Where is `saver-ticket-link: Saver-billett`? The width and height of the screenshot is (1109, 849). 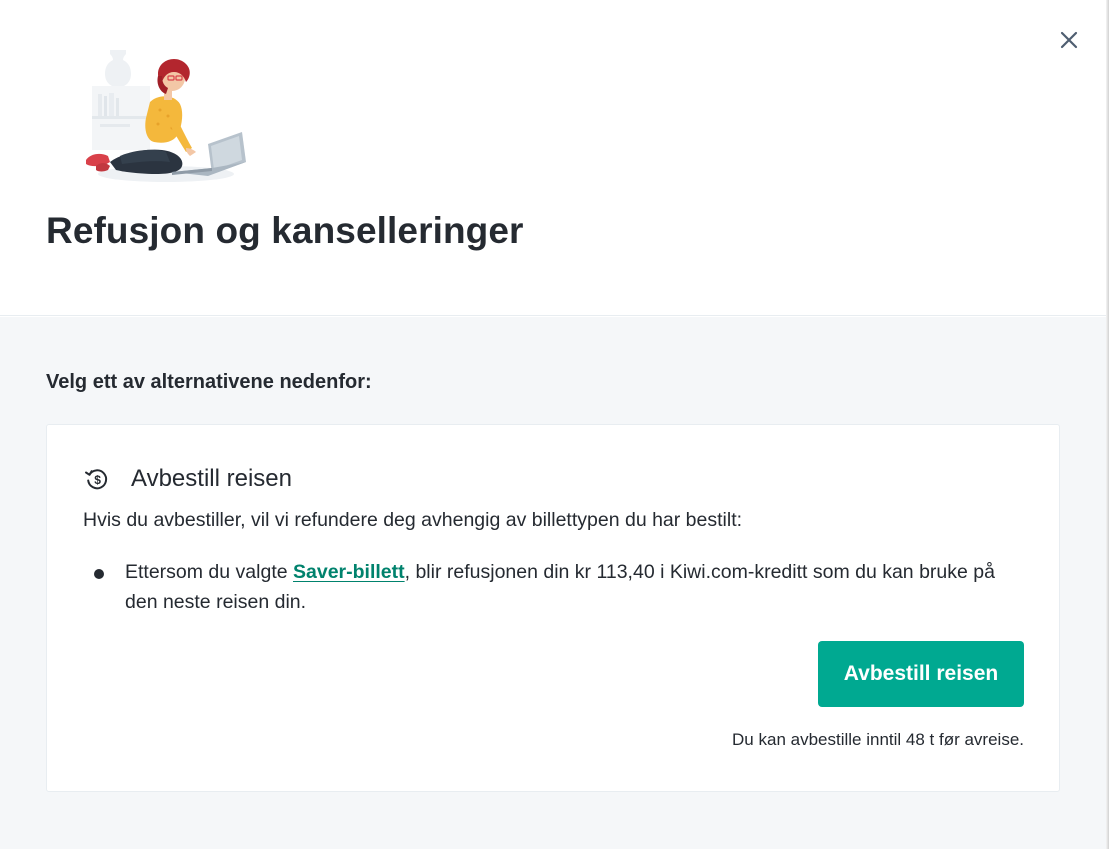 saver-ticket-link: Saver-billett is located at coordinates (349, 572).